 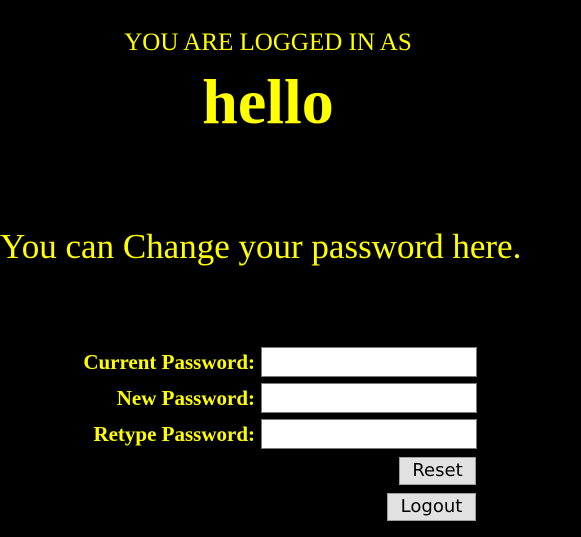 What do you see at coordinates (437, 471) in the screenshot?
I see `reset-button: Reset` at bounding box center [437, 471].